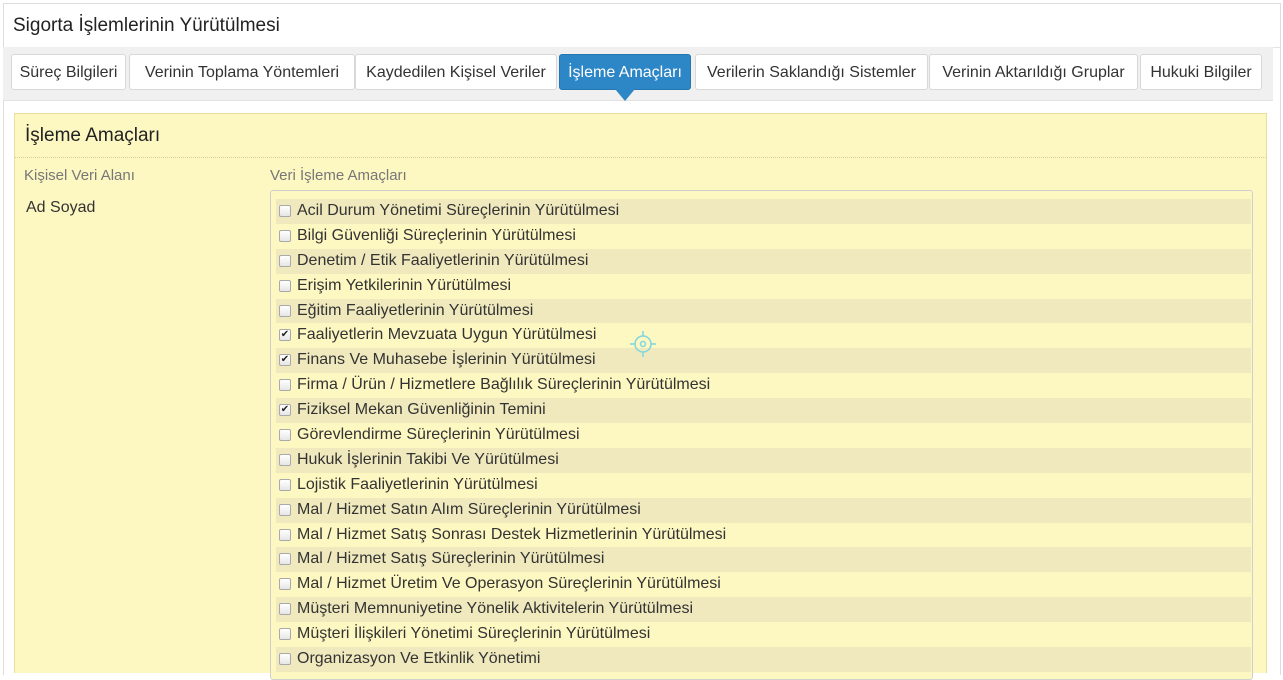 The width and height of the screenshot is (1283, 680). Describe the element at coordinates (1033, 72) in the screenshot. I see `tab-verinin-aktarildigi-gruplar: Verinin Aktarıldığı Gruplar` at that location.